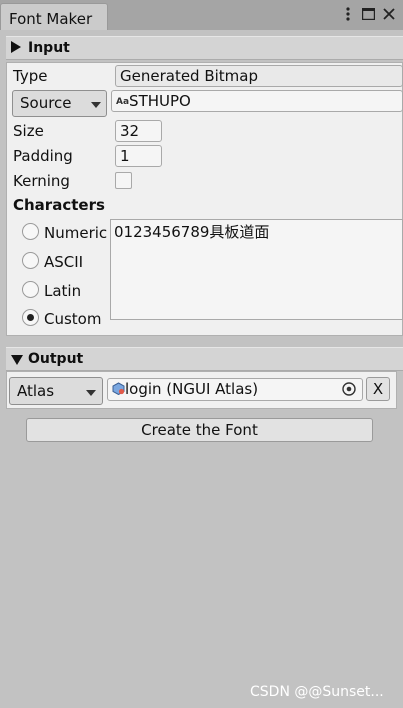  I want to click on input-section-title: Input, so click(49, 48).